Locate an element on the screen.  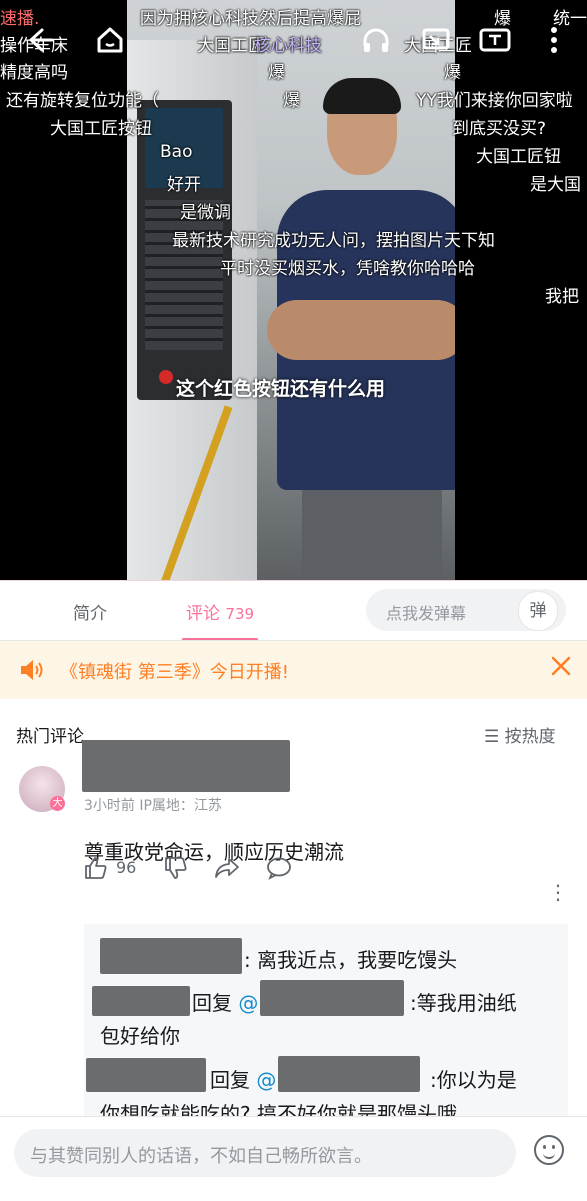
comment-input: 与其赞同别人的话语，不如自己畅所欲言。 is located at coordinates (265, 1153).